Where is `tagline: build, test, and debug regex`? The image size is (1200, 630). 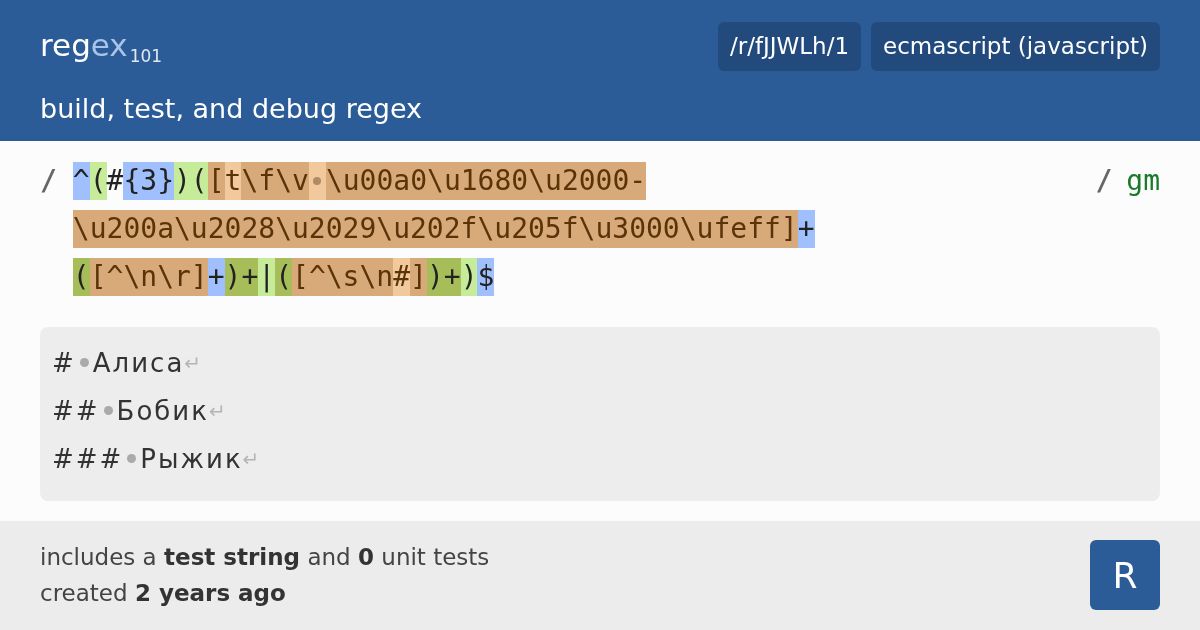
tagline: build, test, and debug regex is located at coordinates (231, 108).